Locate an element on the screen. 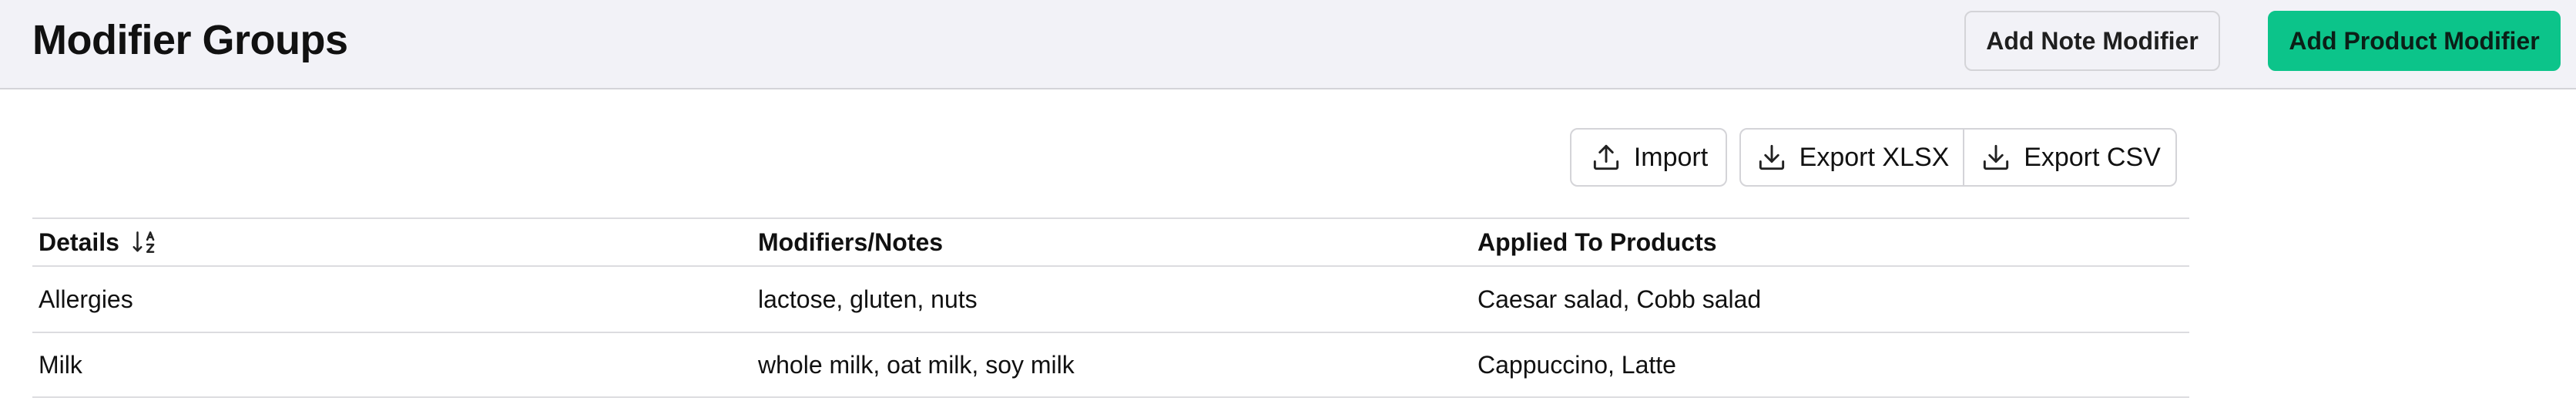 Image resolution: width=2576 pixels, height=418 pixels. add-note-modifier-button: Add Note Modifier is located at coordinates (2092, 41).